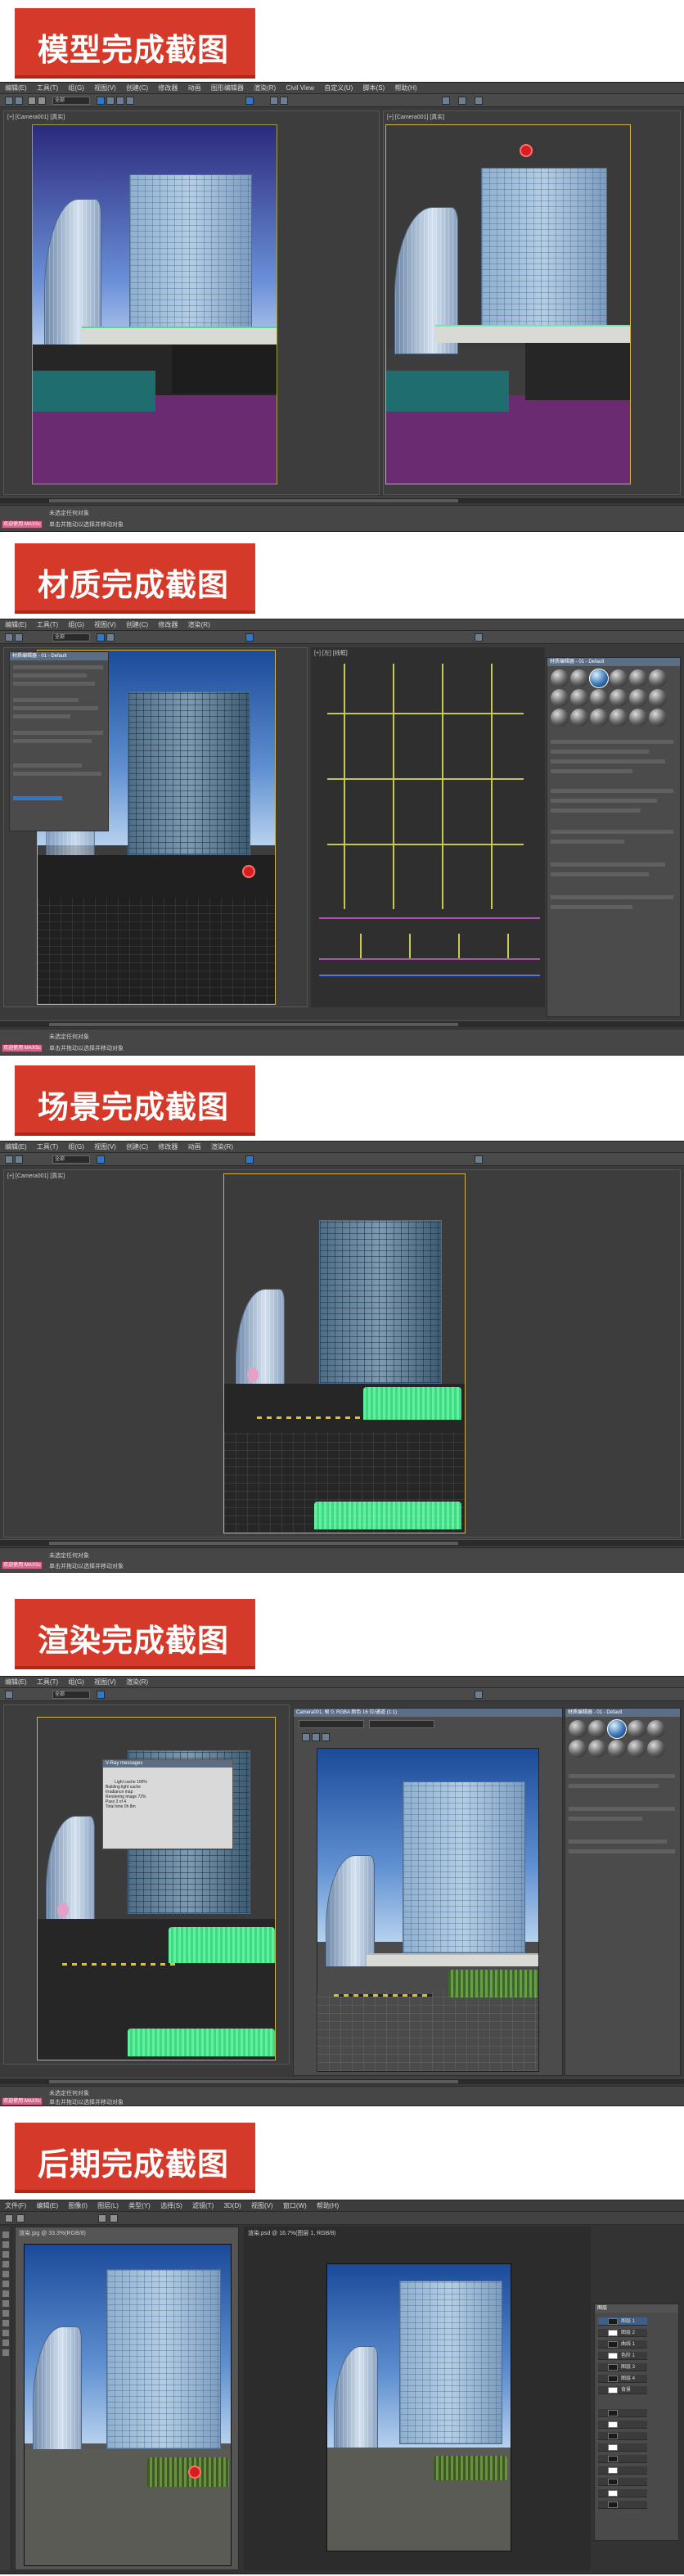 Image resolution: width=684 pixels, height=2576 pixels. I want to click on document-tab: 渲染.jpg @ 33.3%(RGB/8), so click(53, 2233).